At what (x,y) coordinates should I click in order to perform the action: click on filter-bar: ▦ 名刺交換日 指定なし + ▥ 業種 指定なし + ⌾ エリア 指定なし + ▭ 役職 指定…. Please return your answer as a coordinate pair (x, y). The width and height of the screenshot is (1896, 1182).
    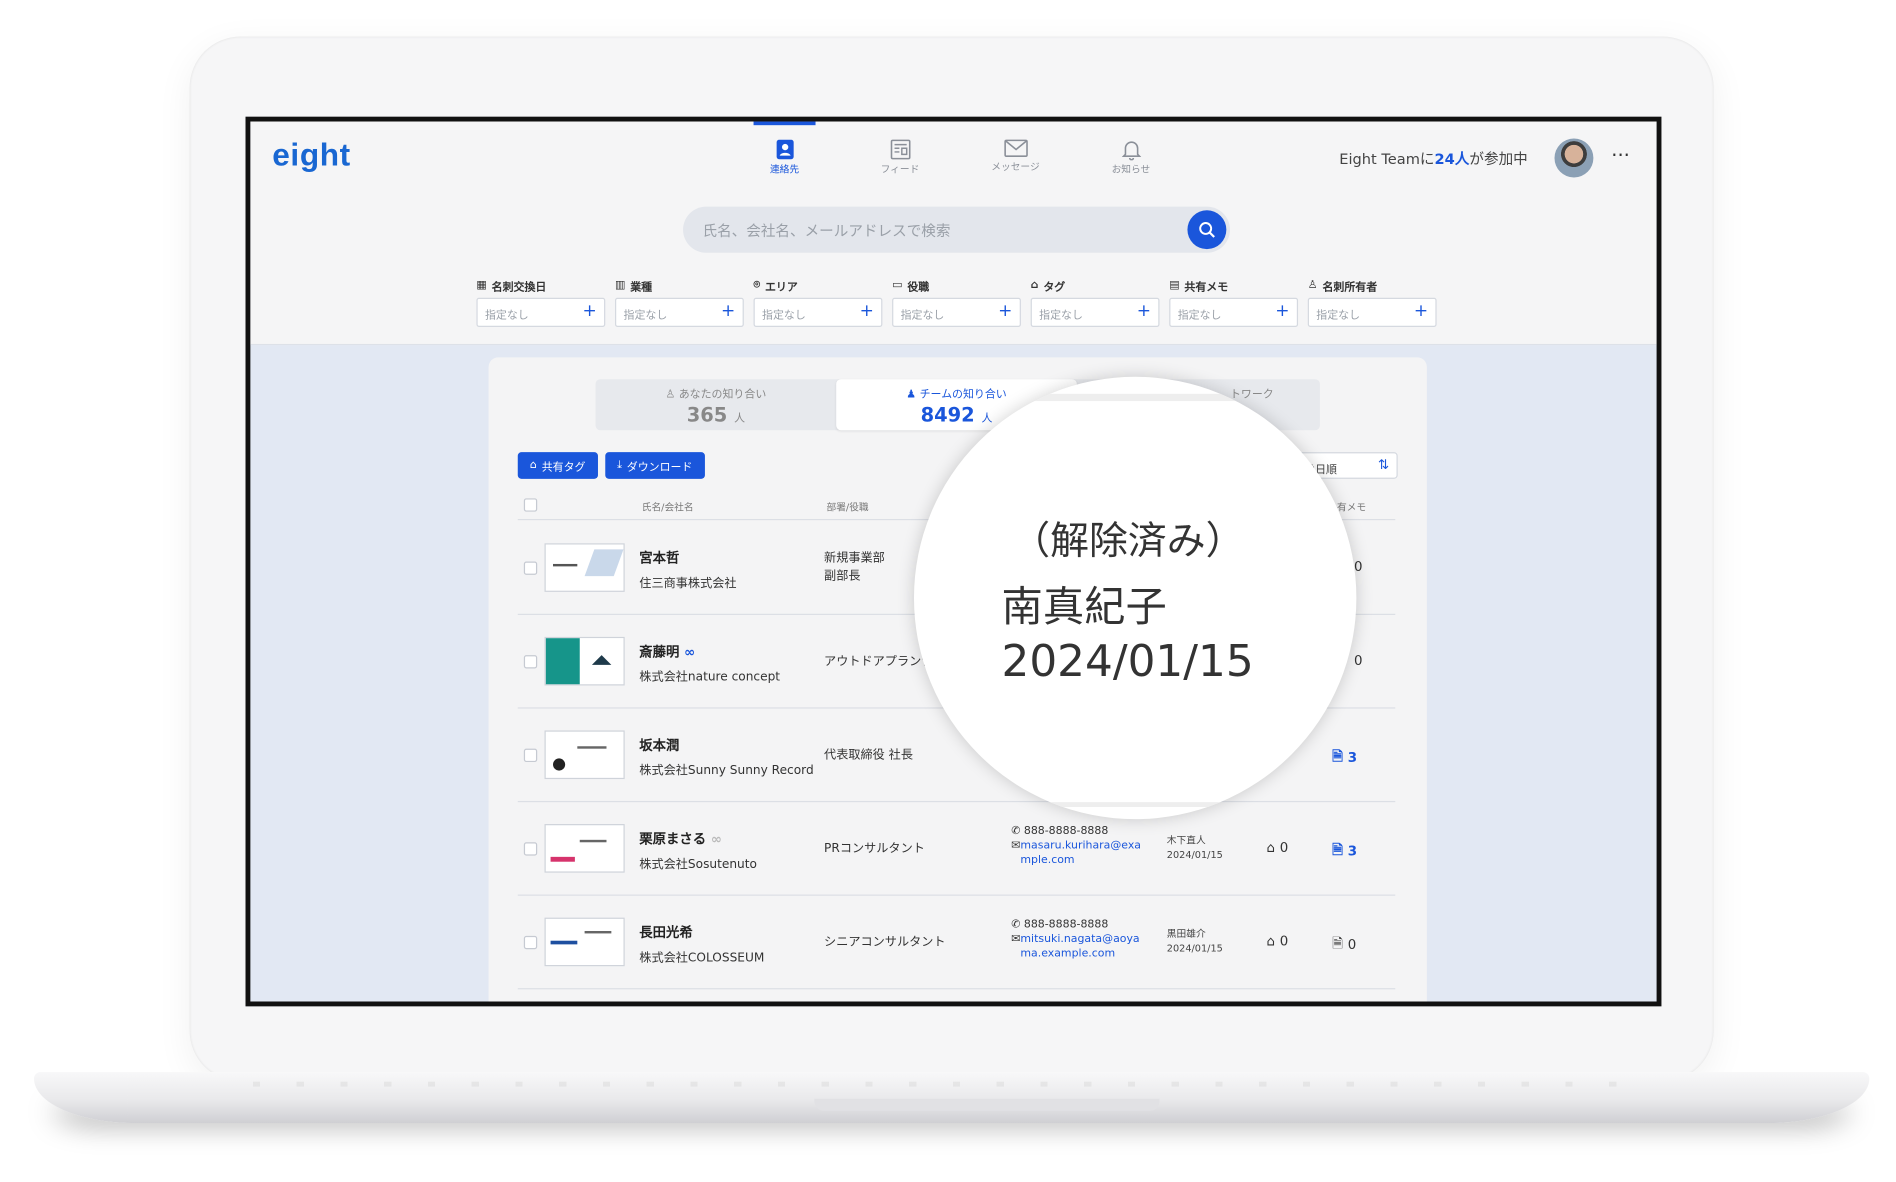
    Looking at the image, I should click on (956, 302).